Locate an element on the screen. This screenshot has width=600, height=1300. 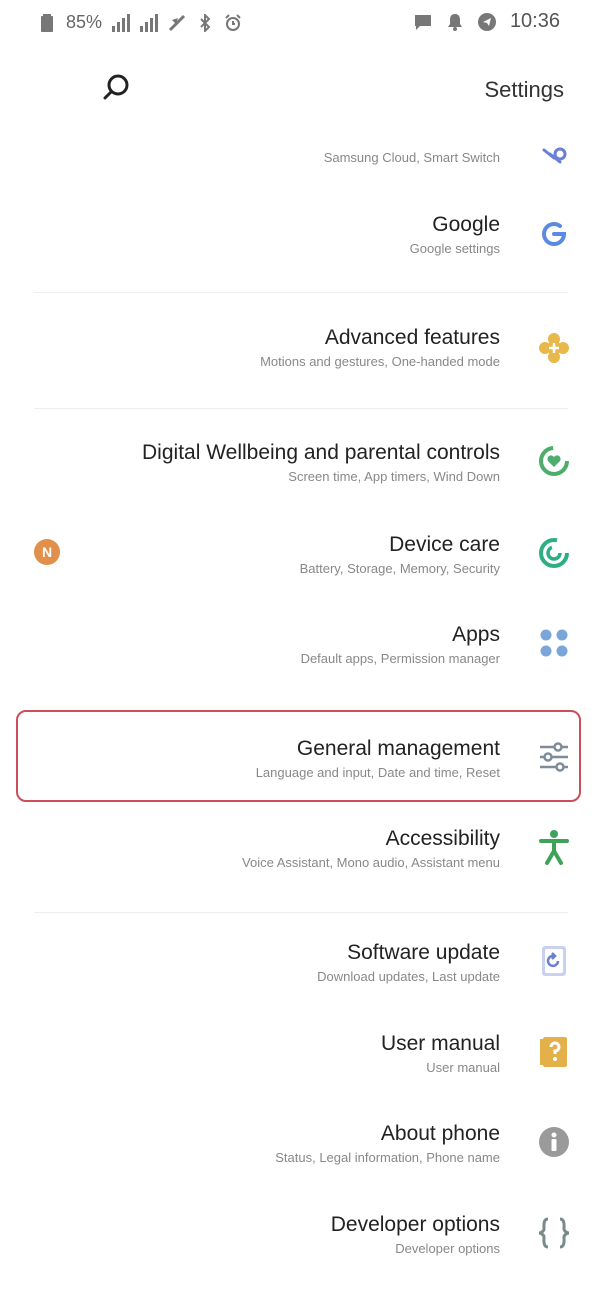
settings-item-title: User manual is located at coordinates (440, 1043).